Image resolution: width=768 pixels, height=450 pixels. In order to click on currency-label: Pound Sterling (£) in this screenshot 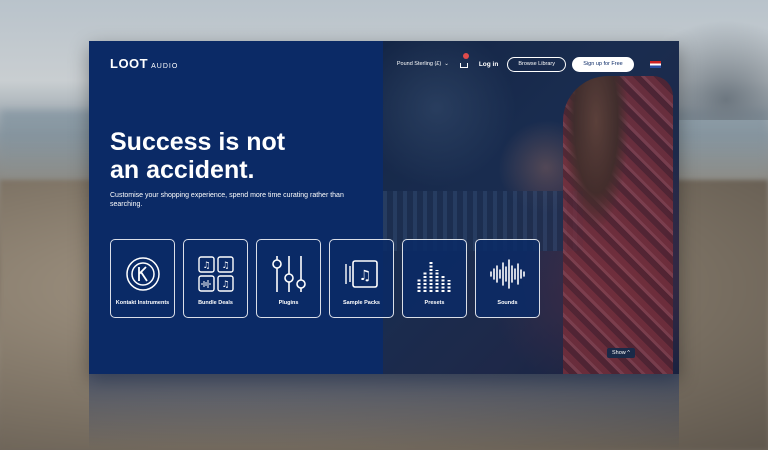, I will do `click(419, 64)`.